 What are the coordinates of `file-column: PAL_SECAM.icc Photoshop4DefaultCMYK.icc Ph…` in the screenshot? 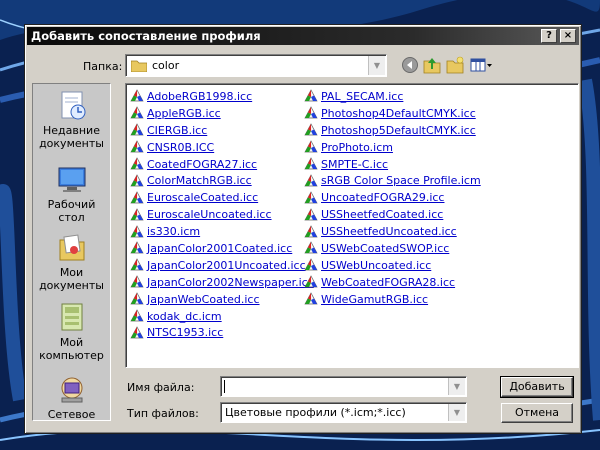 It's located at (392, 198).